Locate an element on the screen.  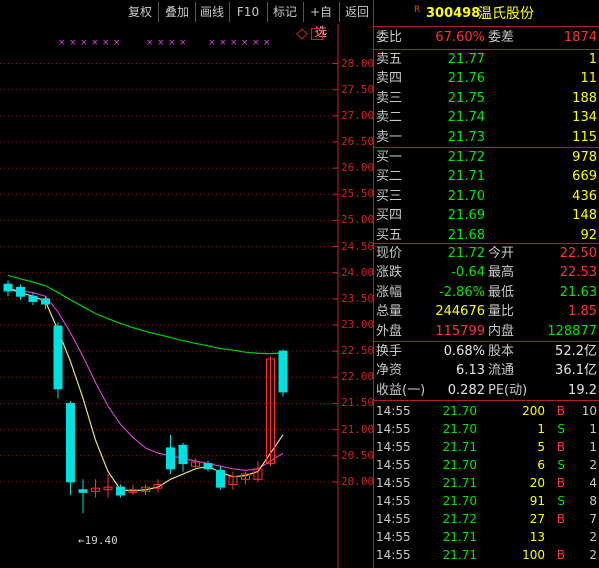
trade-volume: 1 is located at coordinates (541, 429).